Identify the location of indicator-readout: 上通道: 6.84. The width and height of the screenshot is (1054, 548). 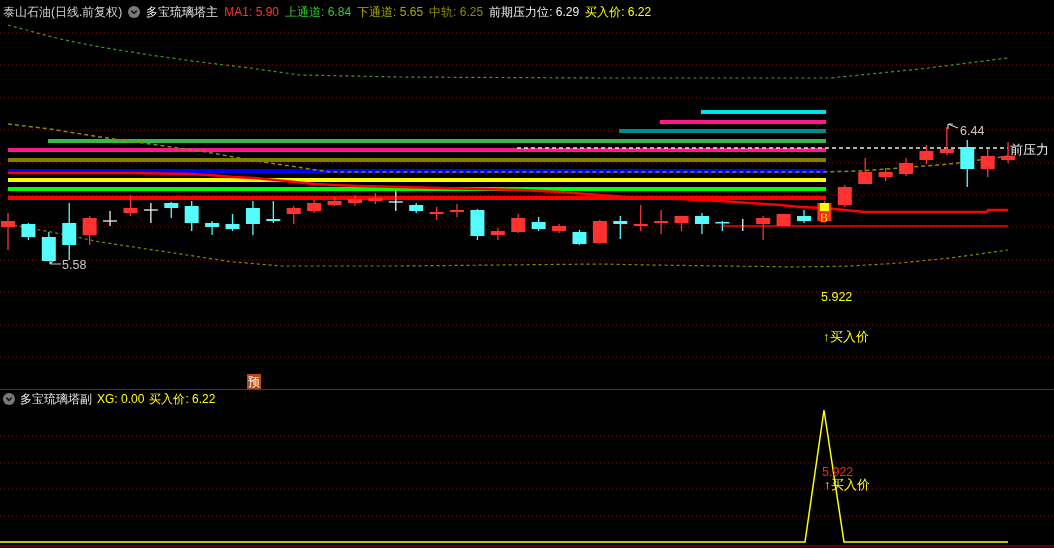
(318, 12).